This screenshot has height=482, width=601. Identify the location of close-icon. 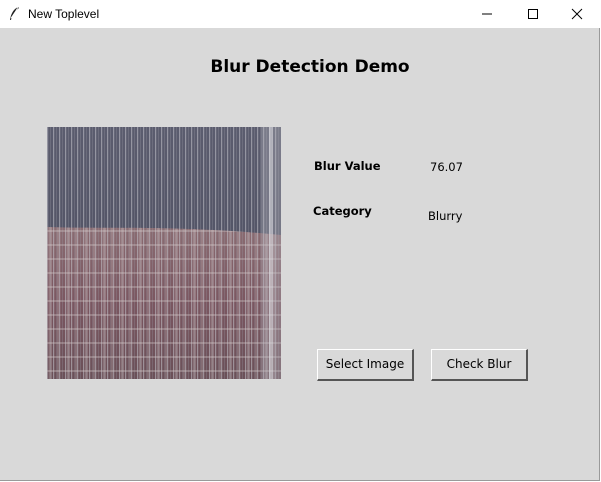
(577, 14).